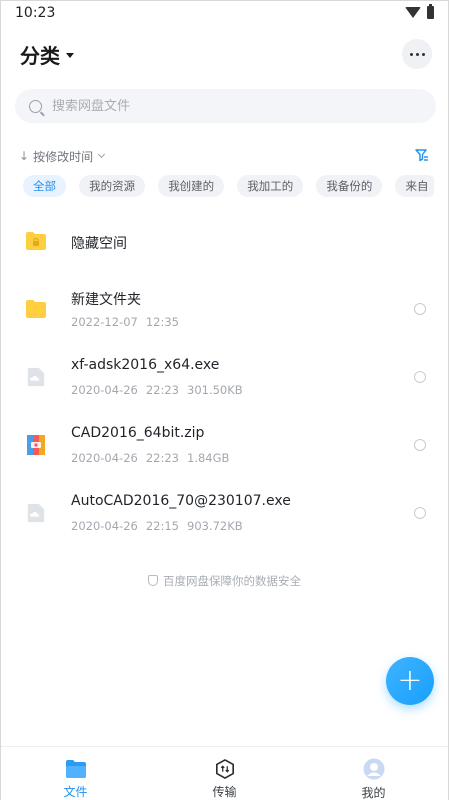 Image resolution: width=449 pixels, height=800 pixels. Describe the element at coordinates (35, 106) in the screenshot. I see `search-icon` at that location.